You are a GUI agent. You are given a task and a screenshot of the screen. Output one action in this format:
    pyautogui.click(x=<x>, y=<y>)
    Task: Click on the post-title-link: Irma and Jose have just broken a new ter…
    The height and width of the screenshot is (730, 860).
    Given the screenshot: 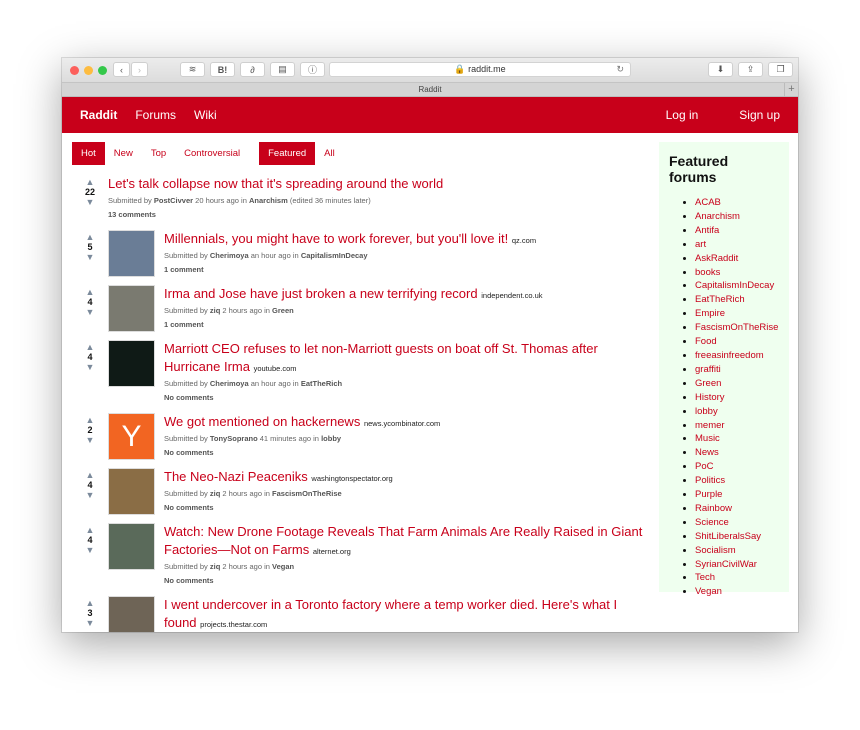 What is the action you would take?
    pyautogui.click(x=321, y=293)
    